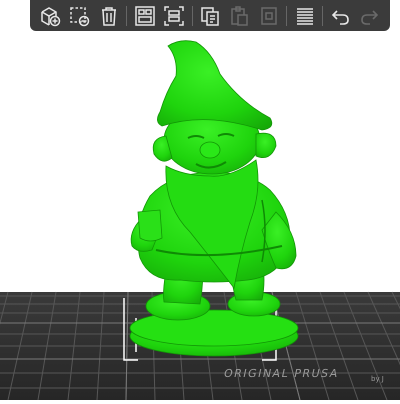 This screenshot has height=404, width=400. I want to click on trash-icon, so click(108, 16).